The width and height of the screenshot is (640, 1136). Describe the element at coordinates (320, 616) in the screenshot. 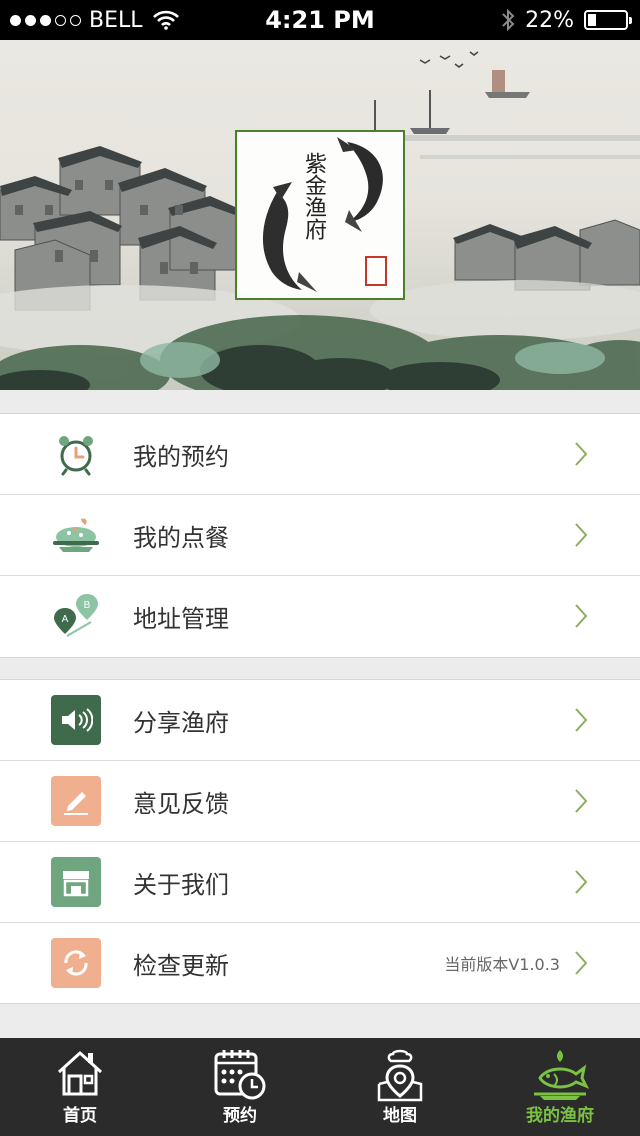

I see `menu-item-address-management: B A 地址管理` at that location.